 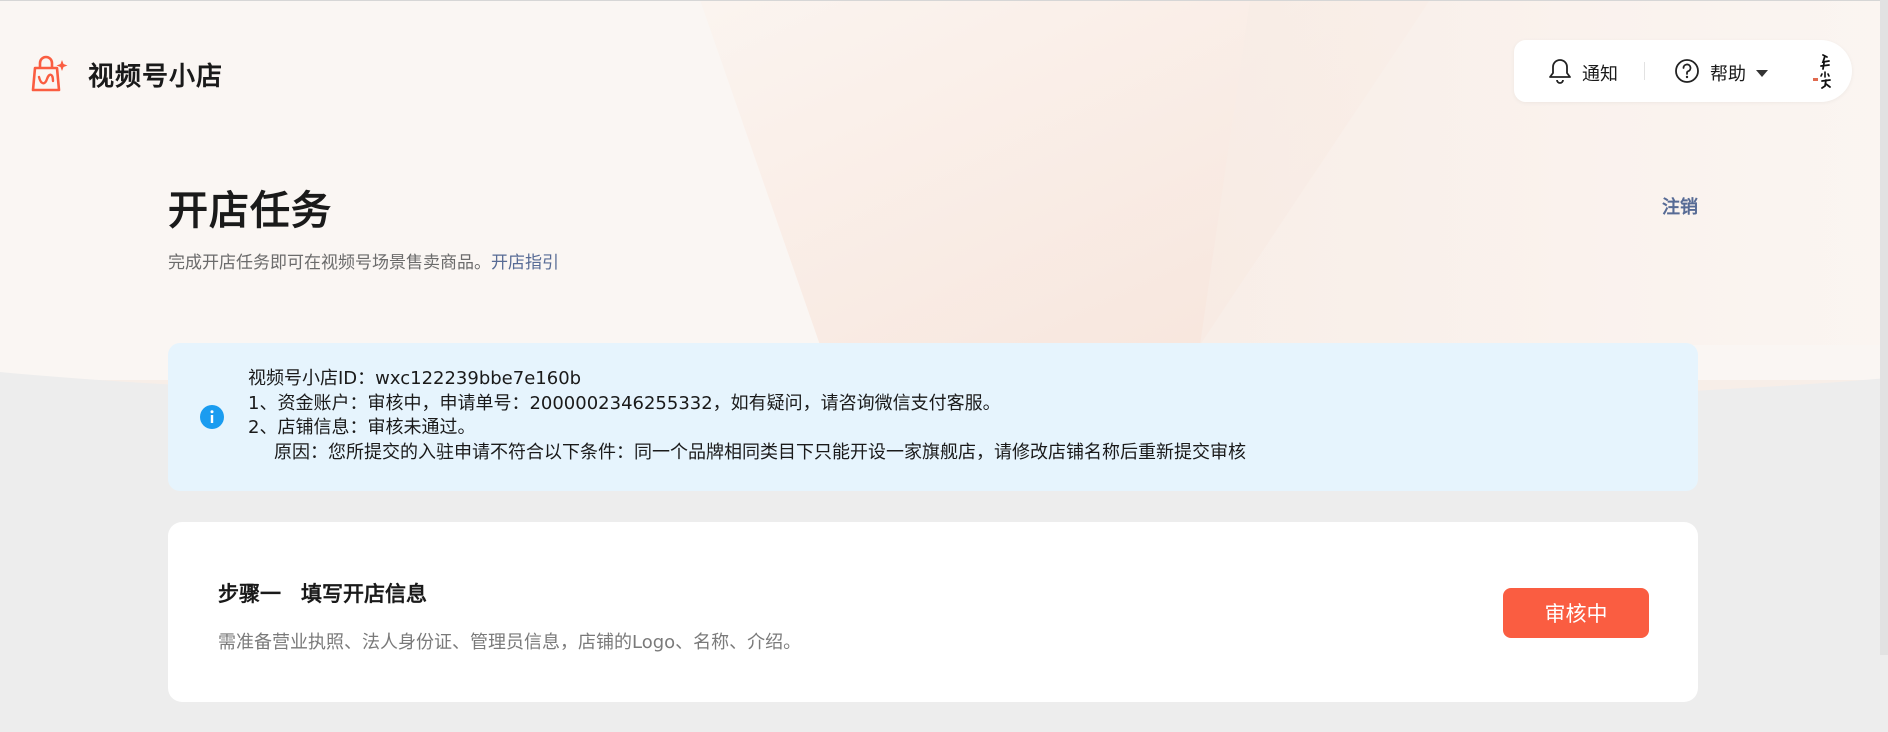 I want to click on shop-id-line: 视频号小店ID：wxc122239bbe7e160b, so click(x=415, y=378).